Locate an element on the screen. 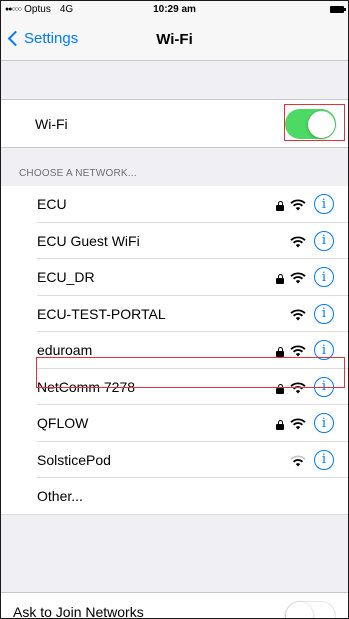  page-title: Wi-Fi is located at coordinates (174, 39).